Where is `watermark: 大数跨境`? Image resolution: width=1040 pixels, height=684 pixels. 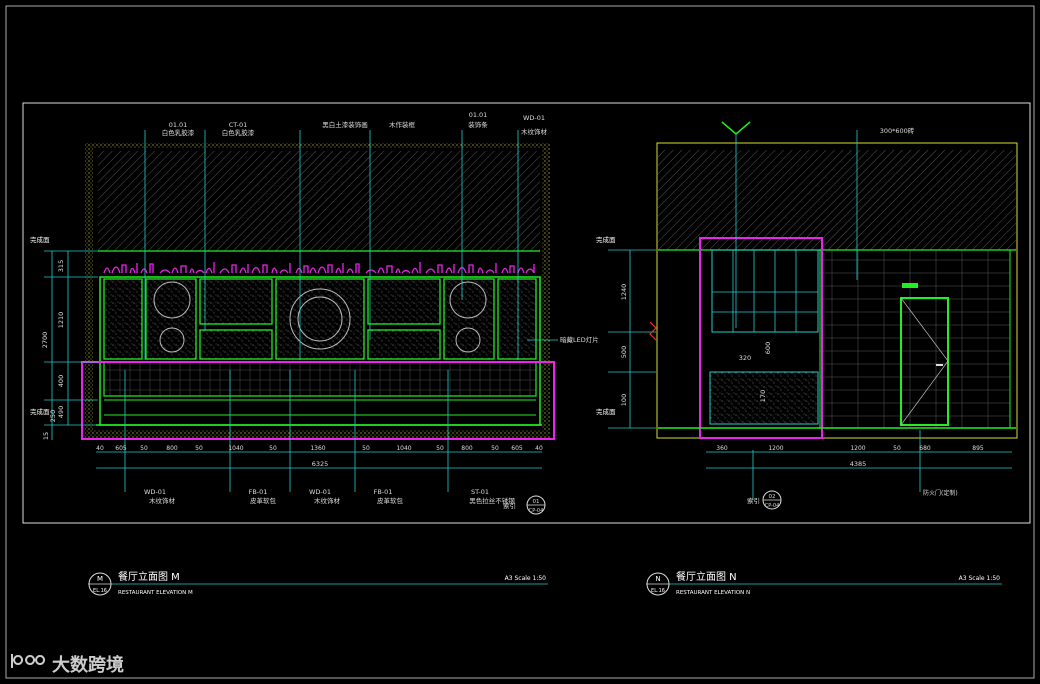
watermark: 大数跨境 is located at coordinates (67, 665).